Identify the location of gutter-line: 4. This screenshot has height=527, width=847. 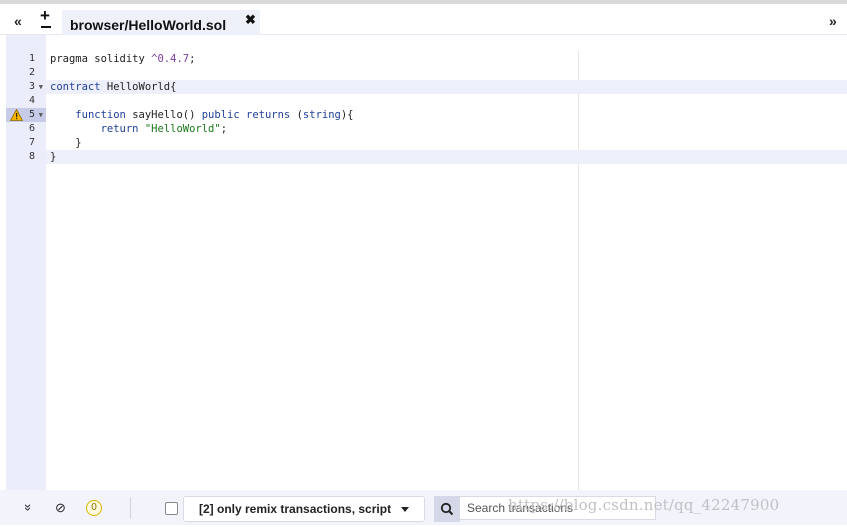
(26, 101).